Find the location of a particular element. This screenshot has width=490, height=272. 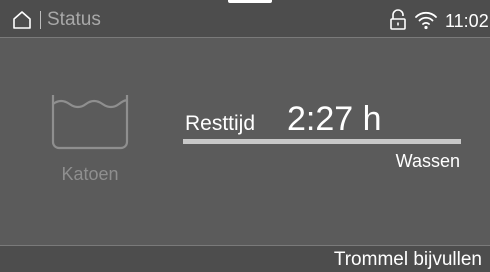

lock-icon is located at coordinates (398, 19).